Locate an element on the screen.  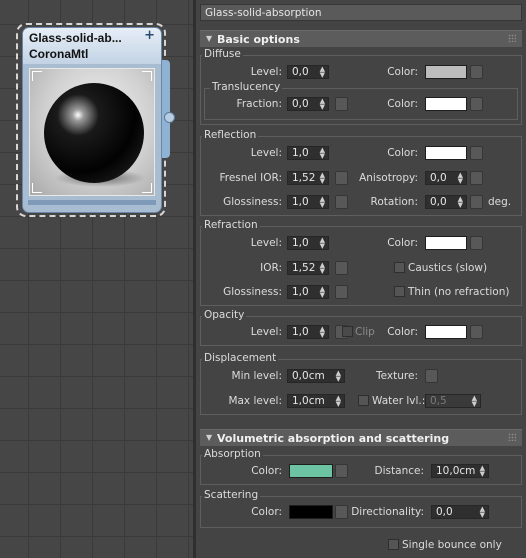
reflection-level-spinner: 1,0 ▲ ▼ is located at coordinates (308, 153).